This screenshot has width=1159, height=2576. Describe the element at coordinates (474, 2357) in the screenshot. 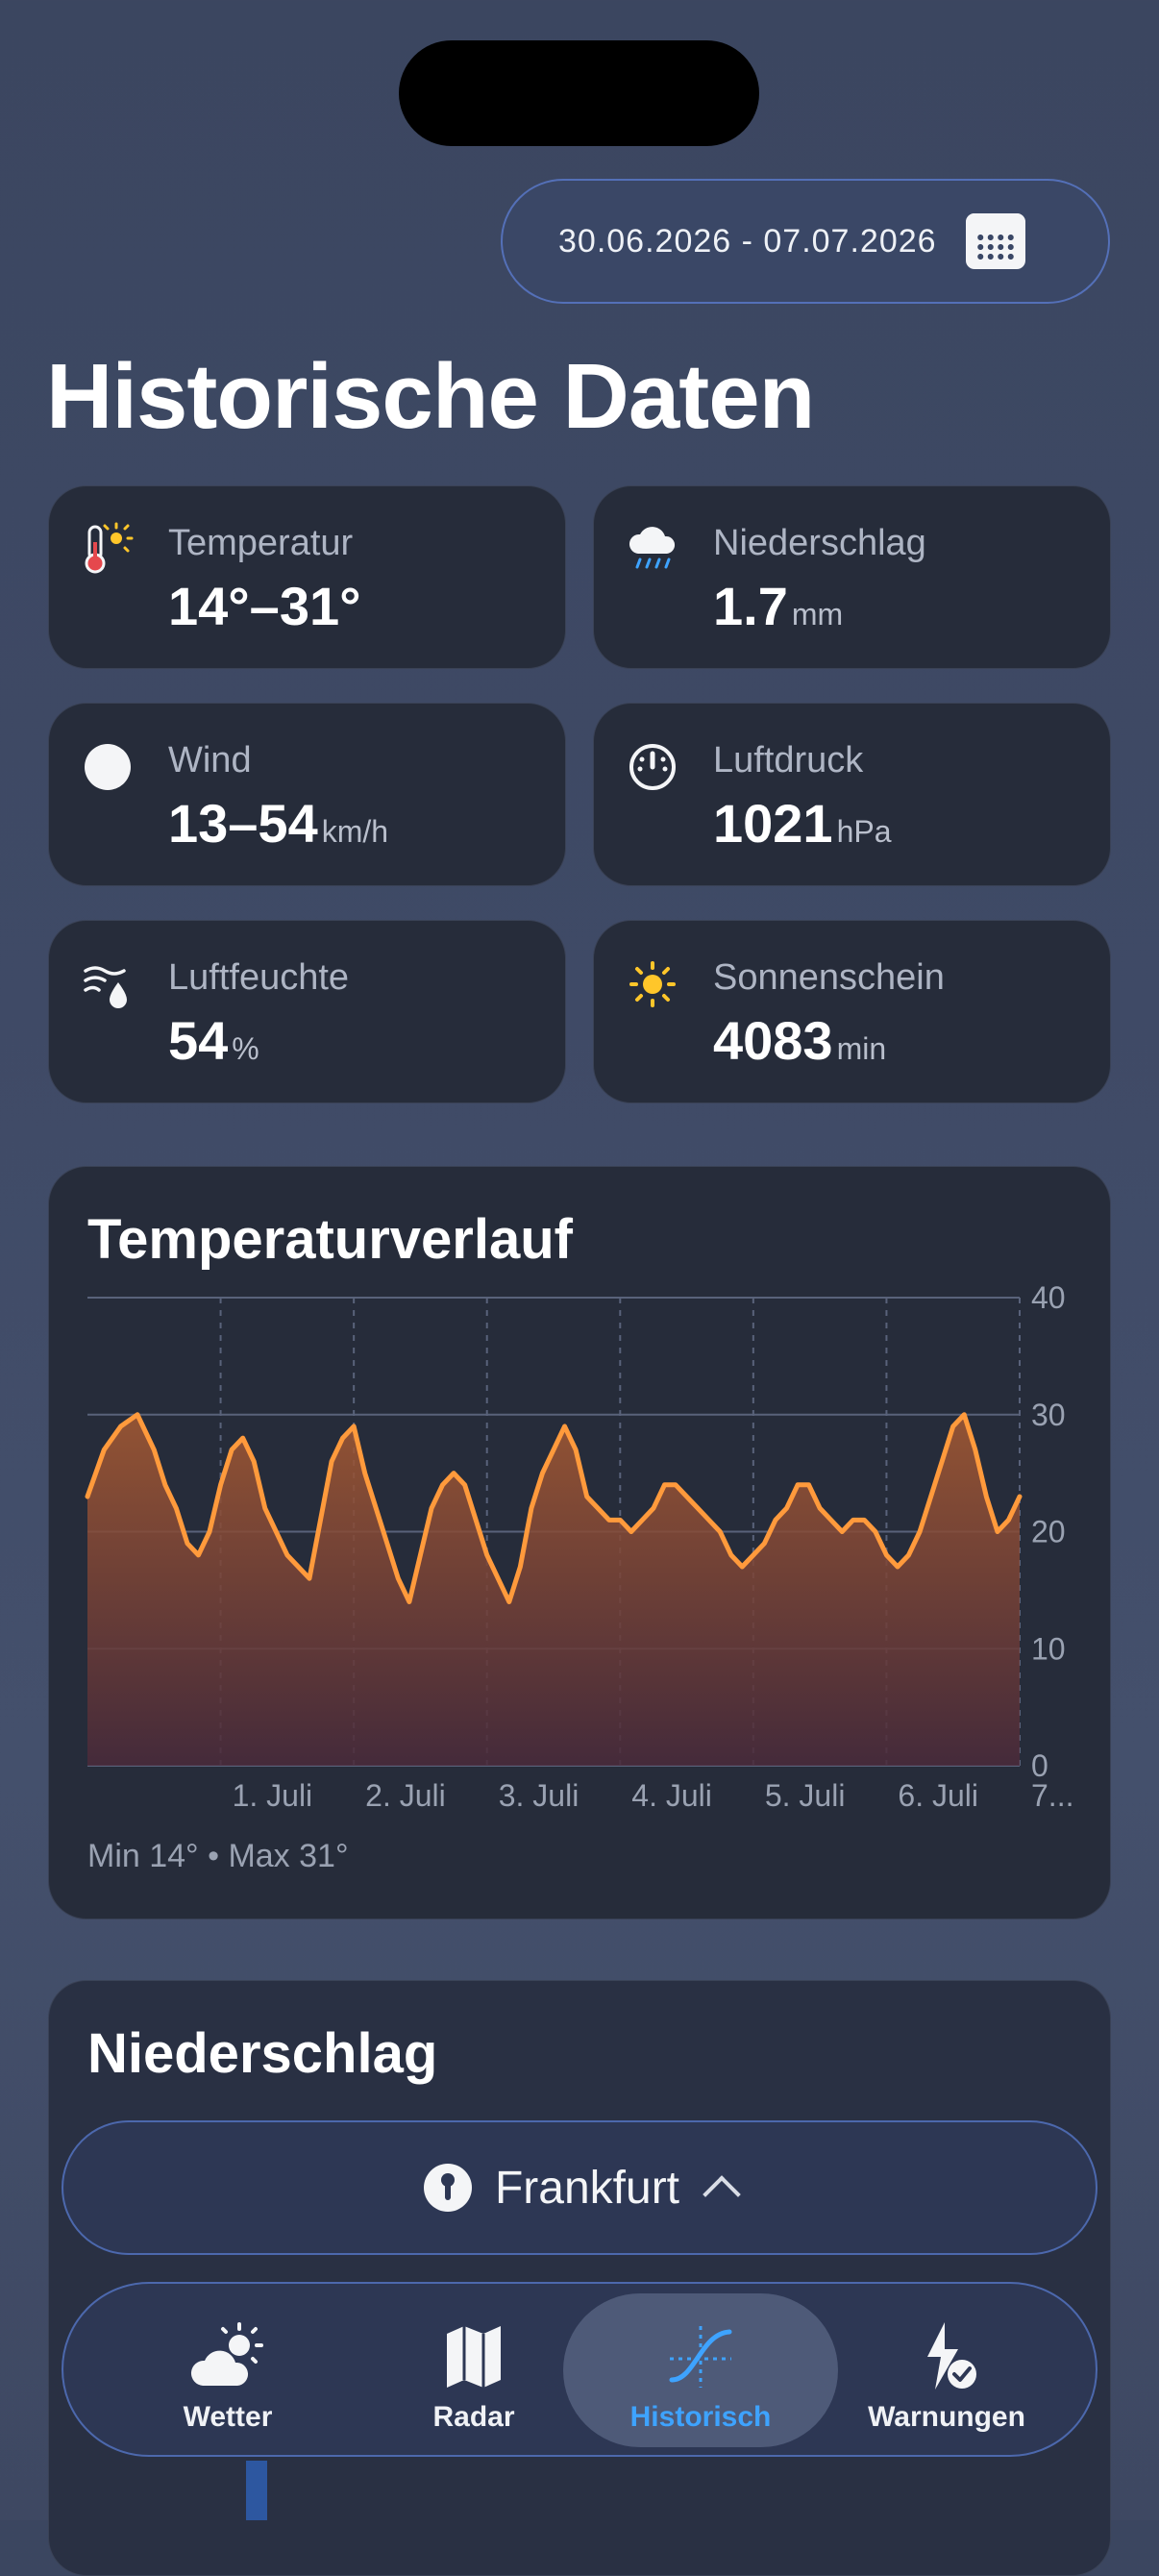

I see `map-icon` at that location.